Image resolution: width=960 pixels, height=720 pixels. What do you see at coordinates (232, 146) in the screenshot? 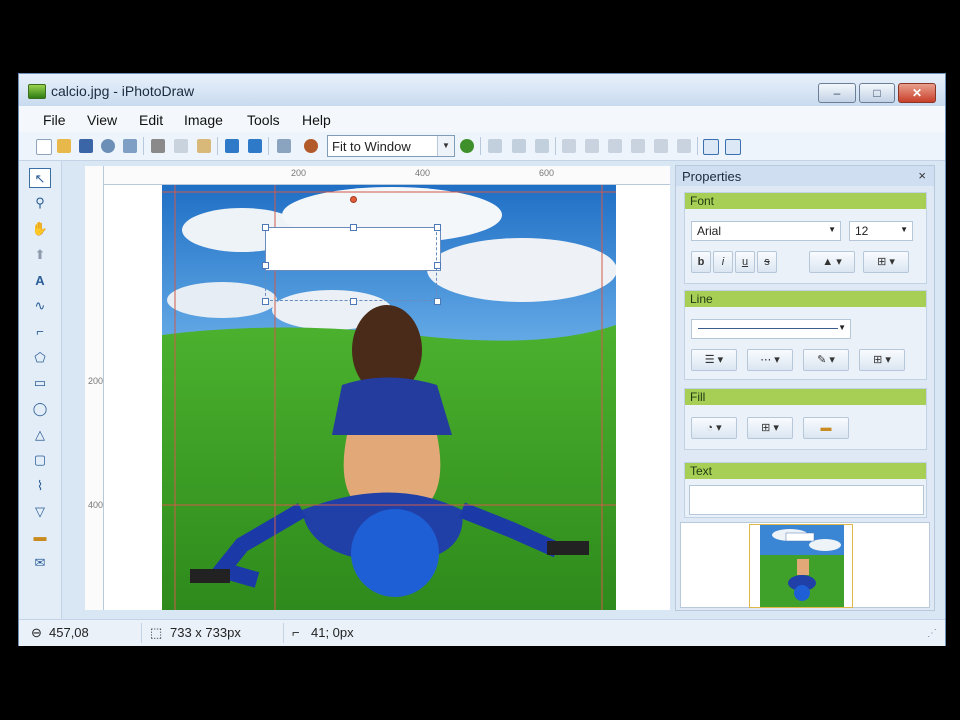
I see `undo-icon` at bounding box center [232, 146].